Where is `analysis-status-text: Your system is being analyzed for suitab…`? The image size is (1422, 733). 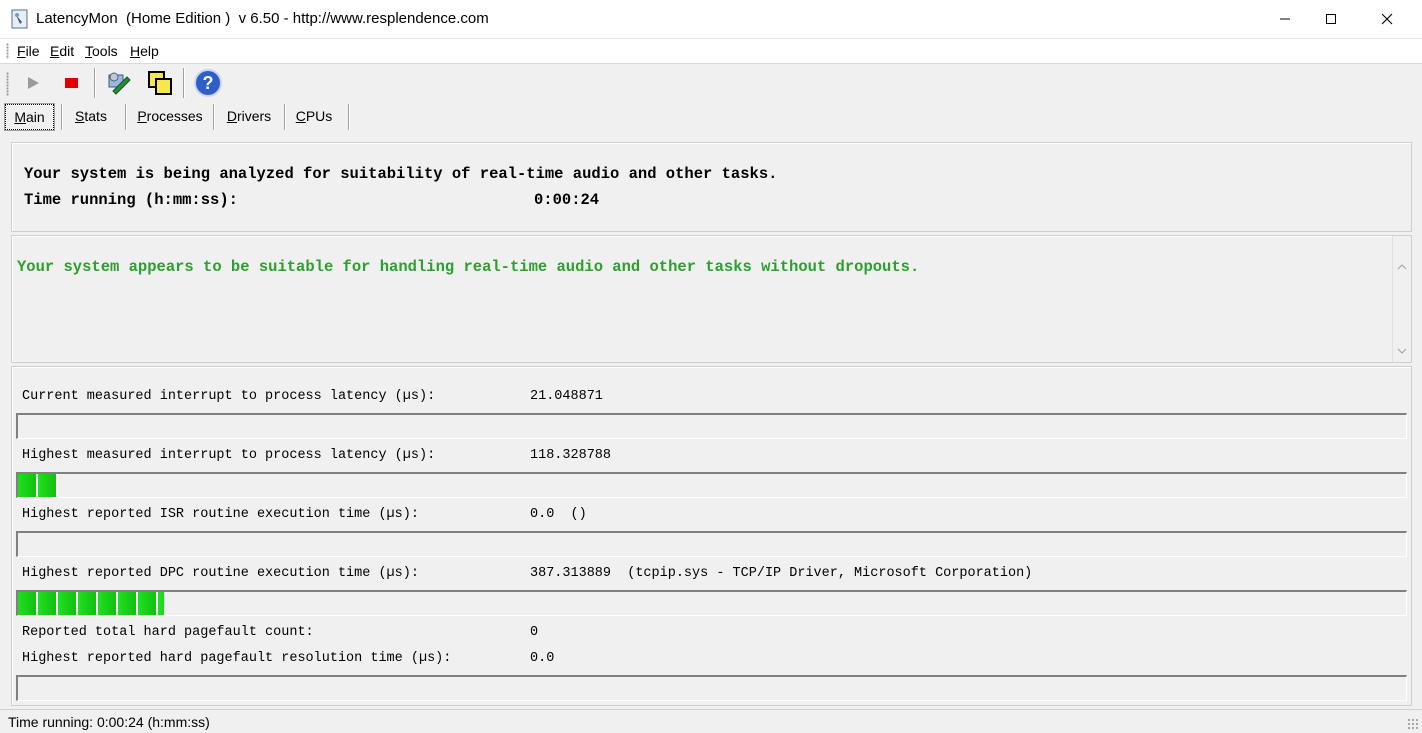 analysis-status-text: Your system is being analyzed for suitab… is located at coordinates (401, 174).